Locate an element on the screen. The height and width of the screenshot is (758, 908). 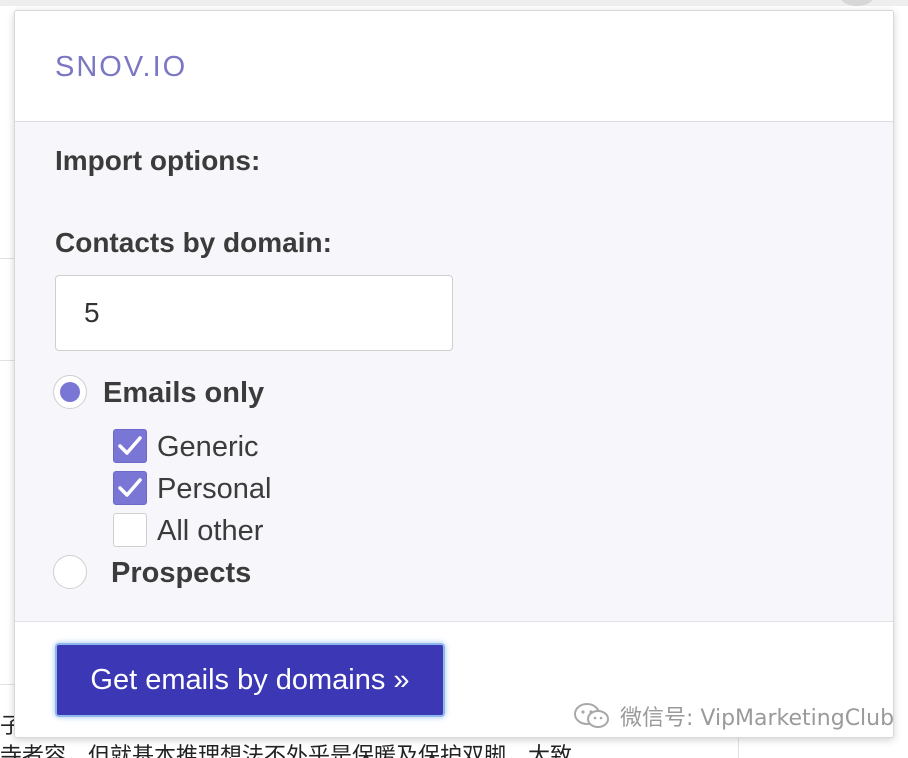
generic-checkbox is located at coordinates (130, 446).